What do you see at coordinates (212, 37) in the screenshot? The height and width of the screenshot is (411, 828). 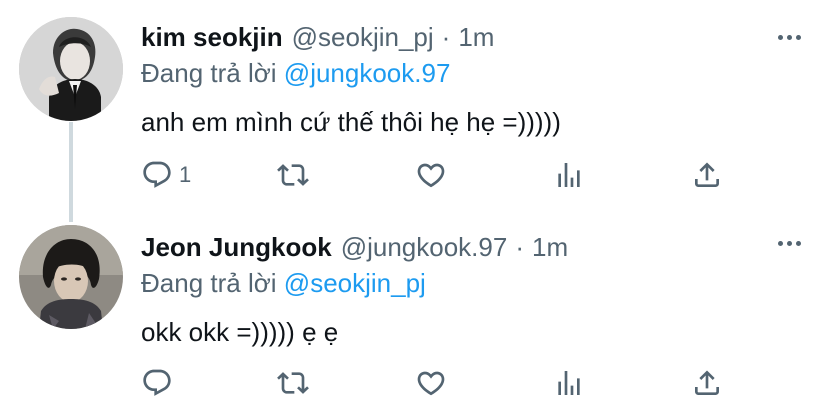 I see `author-name: kim seokjin` at bounding box center [212, 37].